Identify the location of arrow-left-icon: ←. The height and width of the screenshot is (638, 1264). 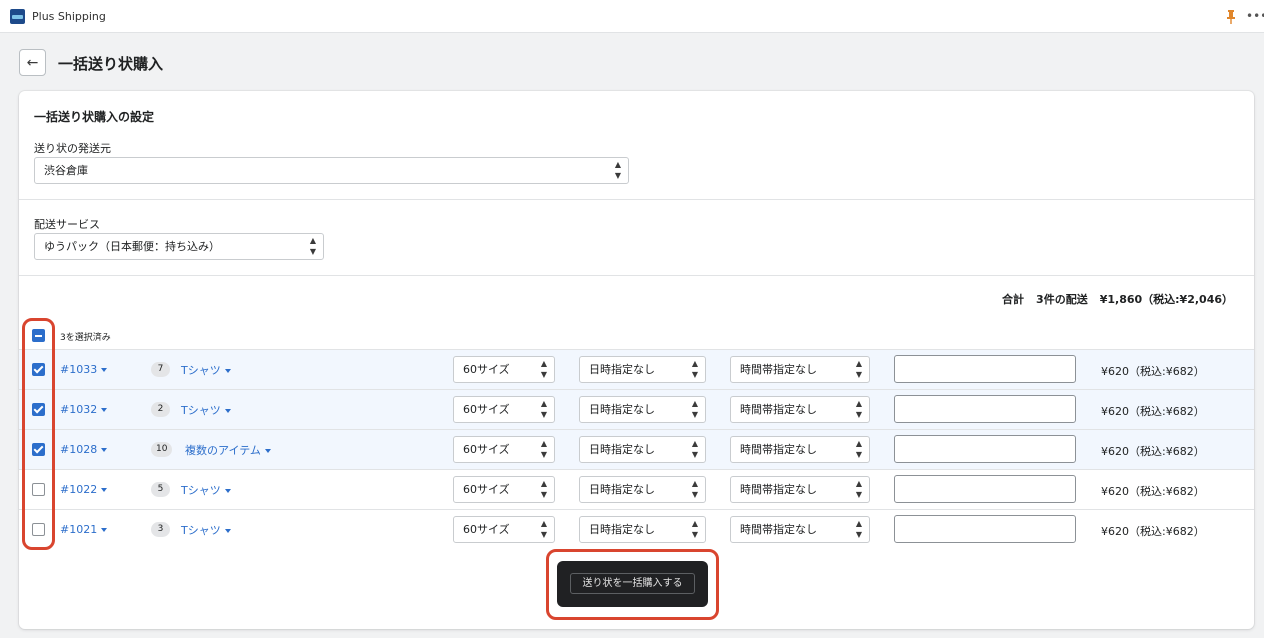
(32, 62).